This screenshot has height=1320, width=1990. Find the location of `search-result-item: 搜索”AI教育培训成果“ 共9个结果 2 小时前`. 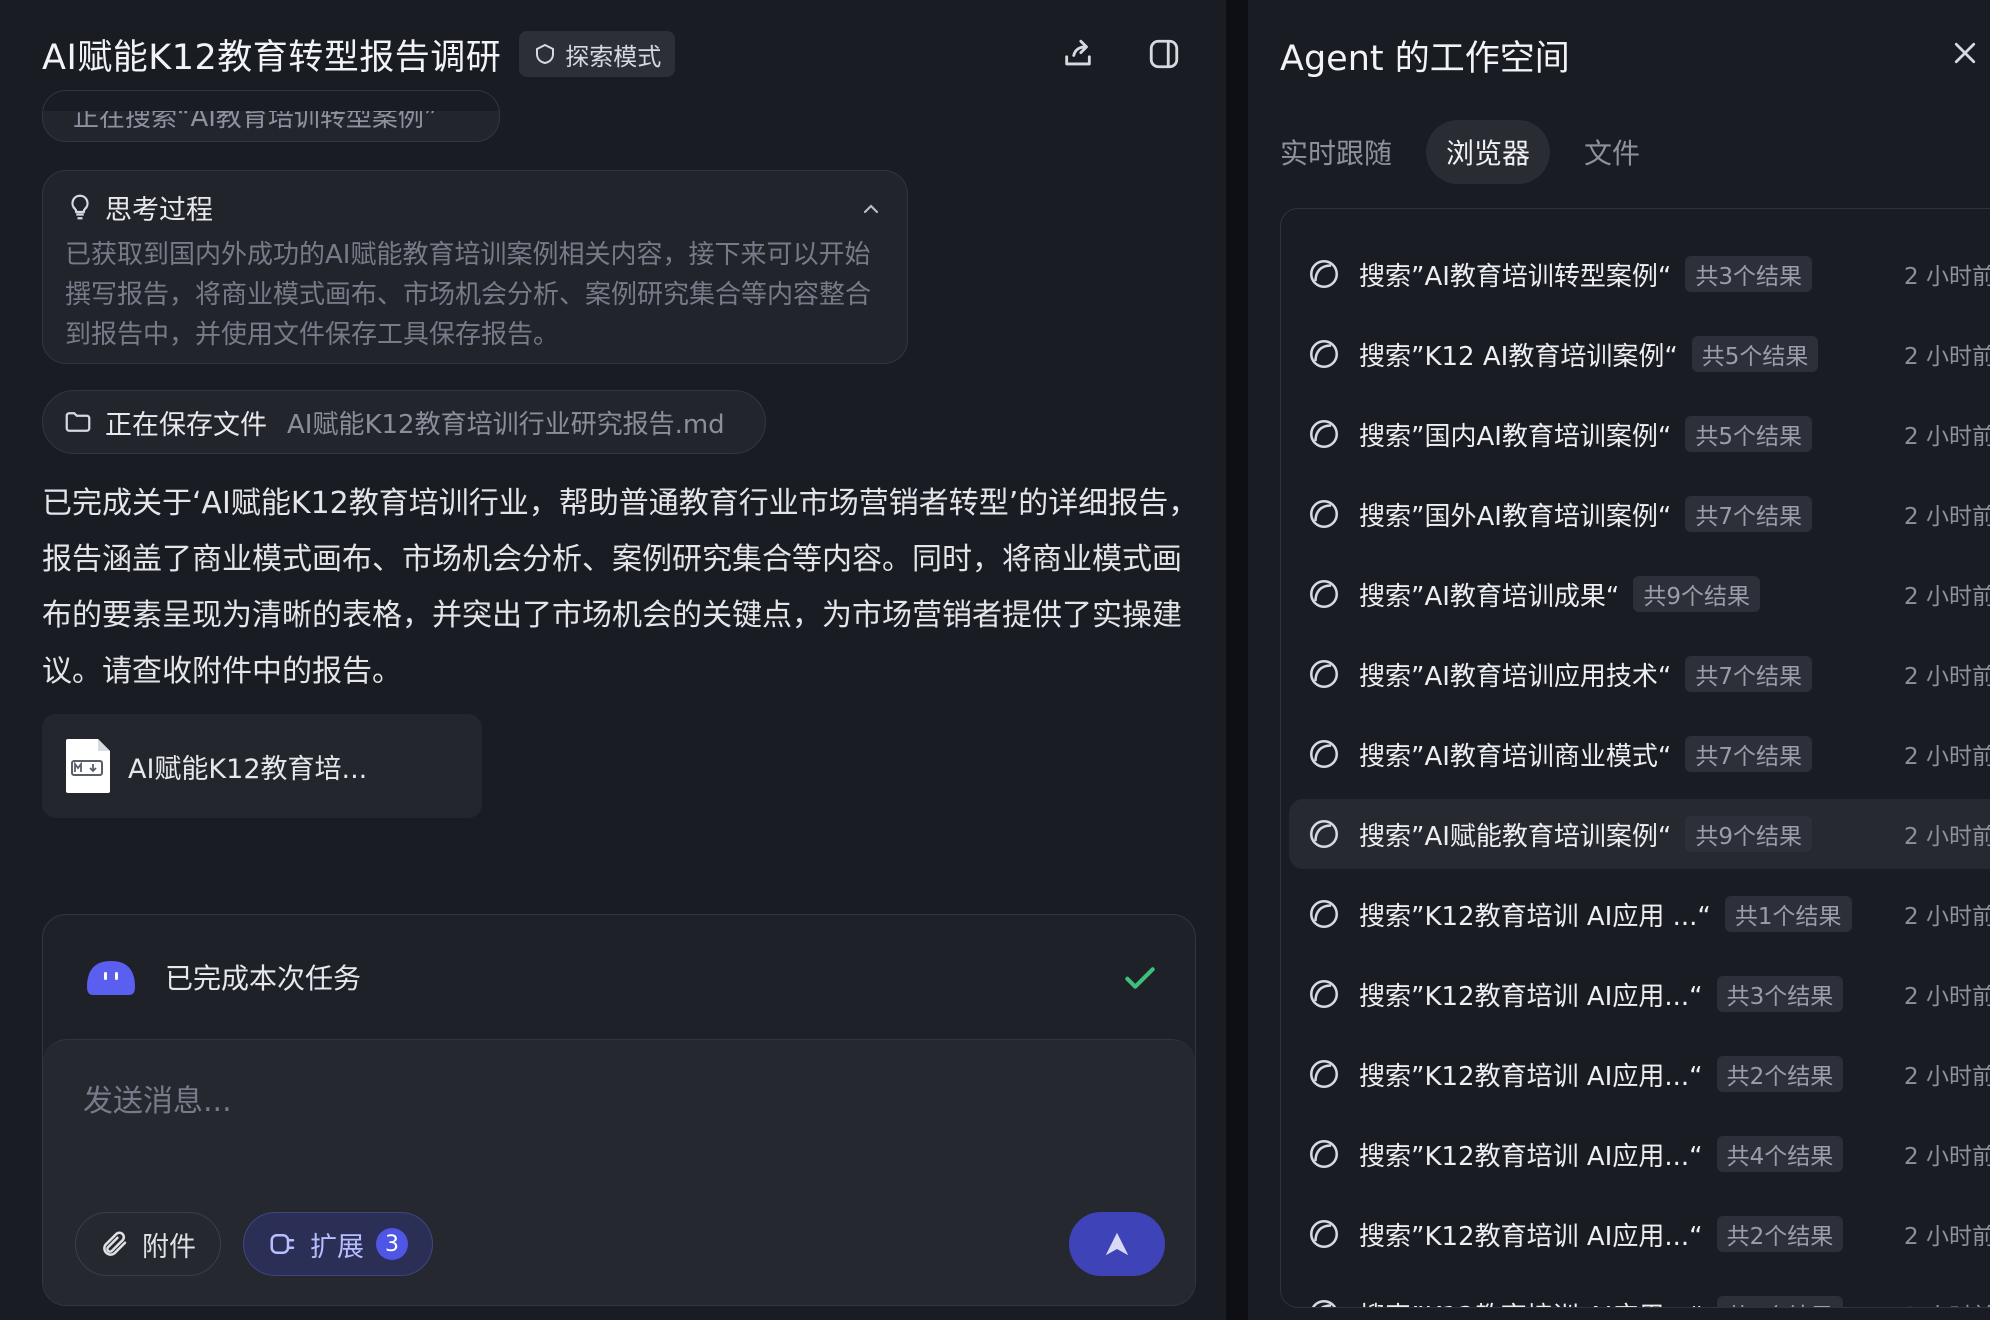

search-result-item: 搜索”AI教育培训成果“ 共9个结果 2 小时前 is located at coordinates (1639, 594).